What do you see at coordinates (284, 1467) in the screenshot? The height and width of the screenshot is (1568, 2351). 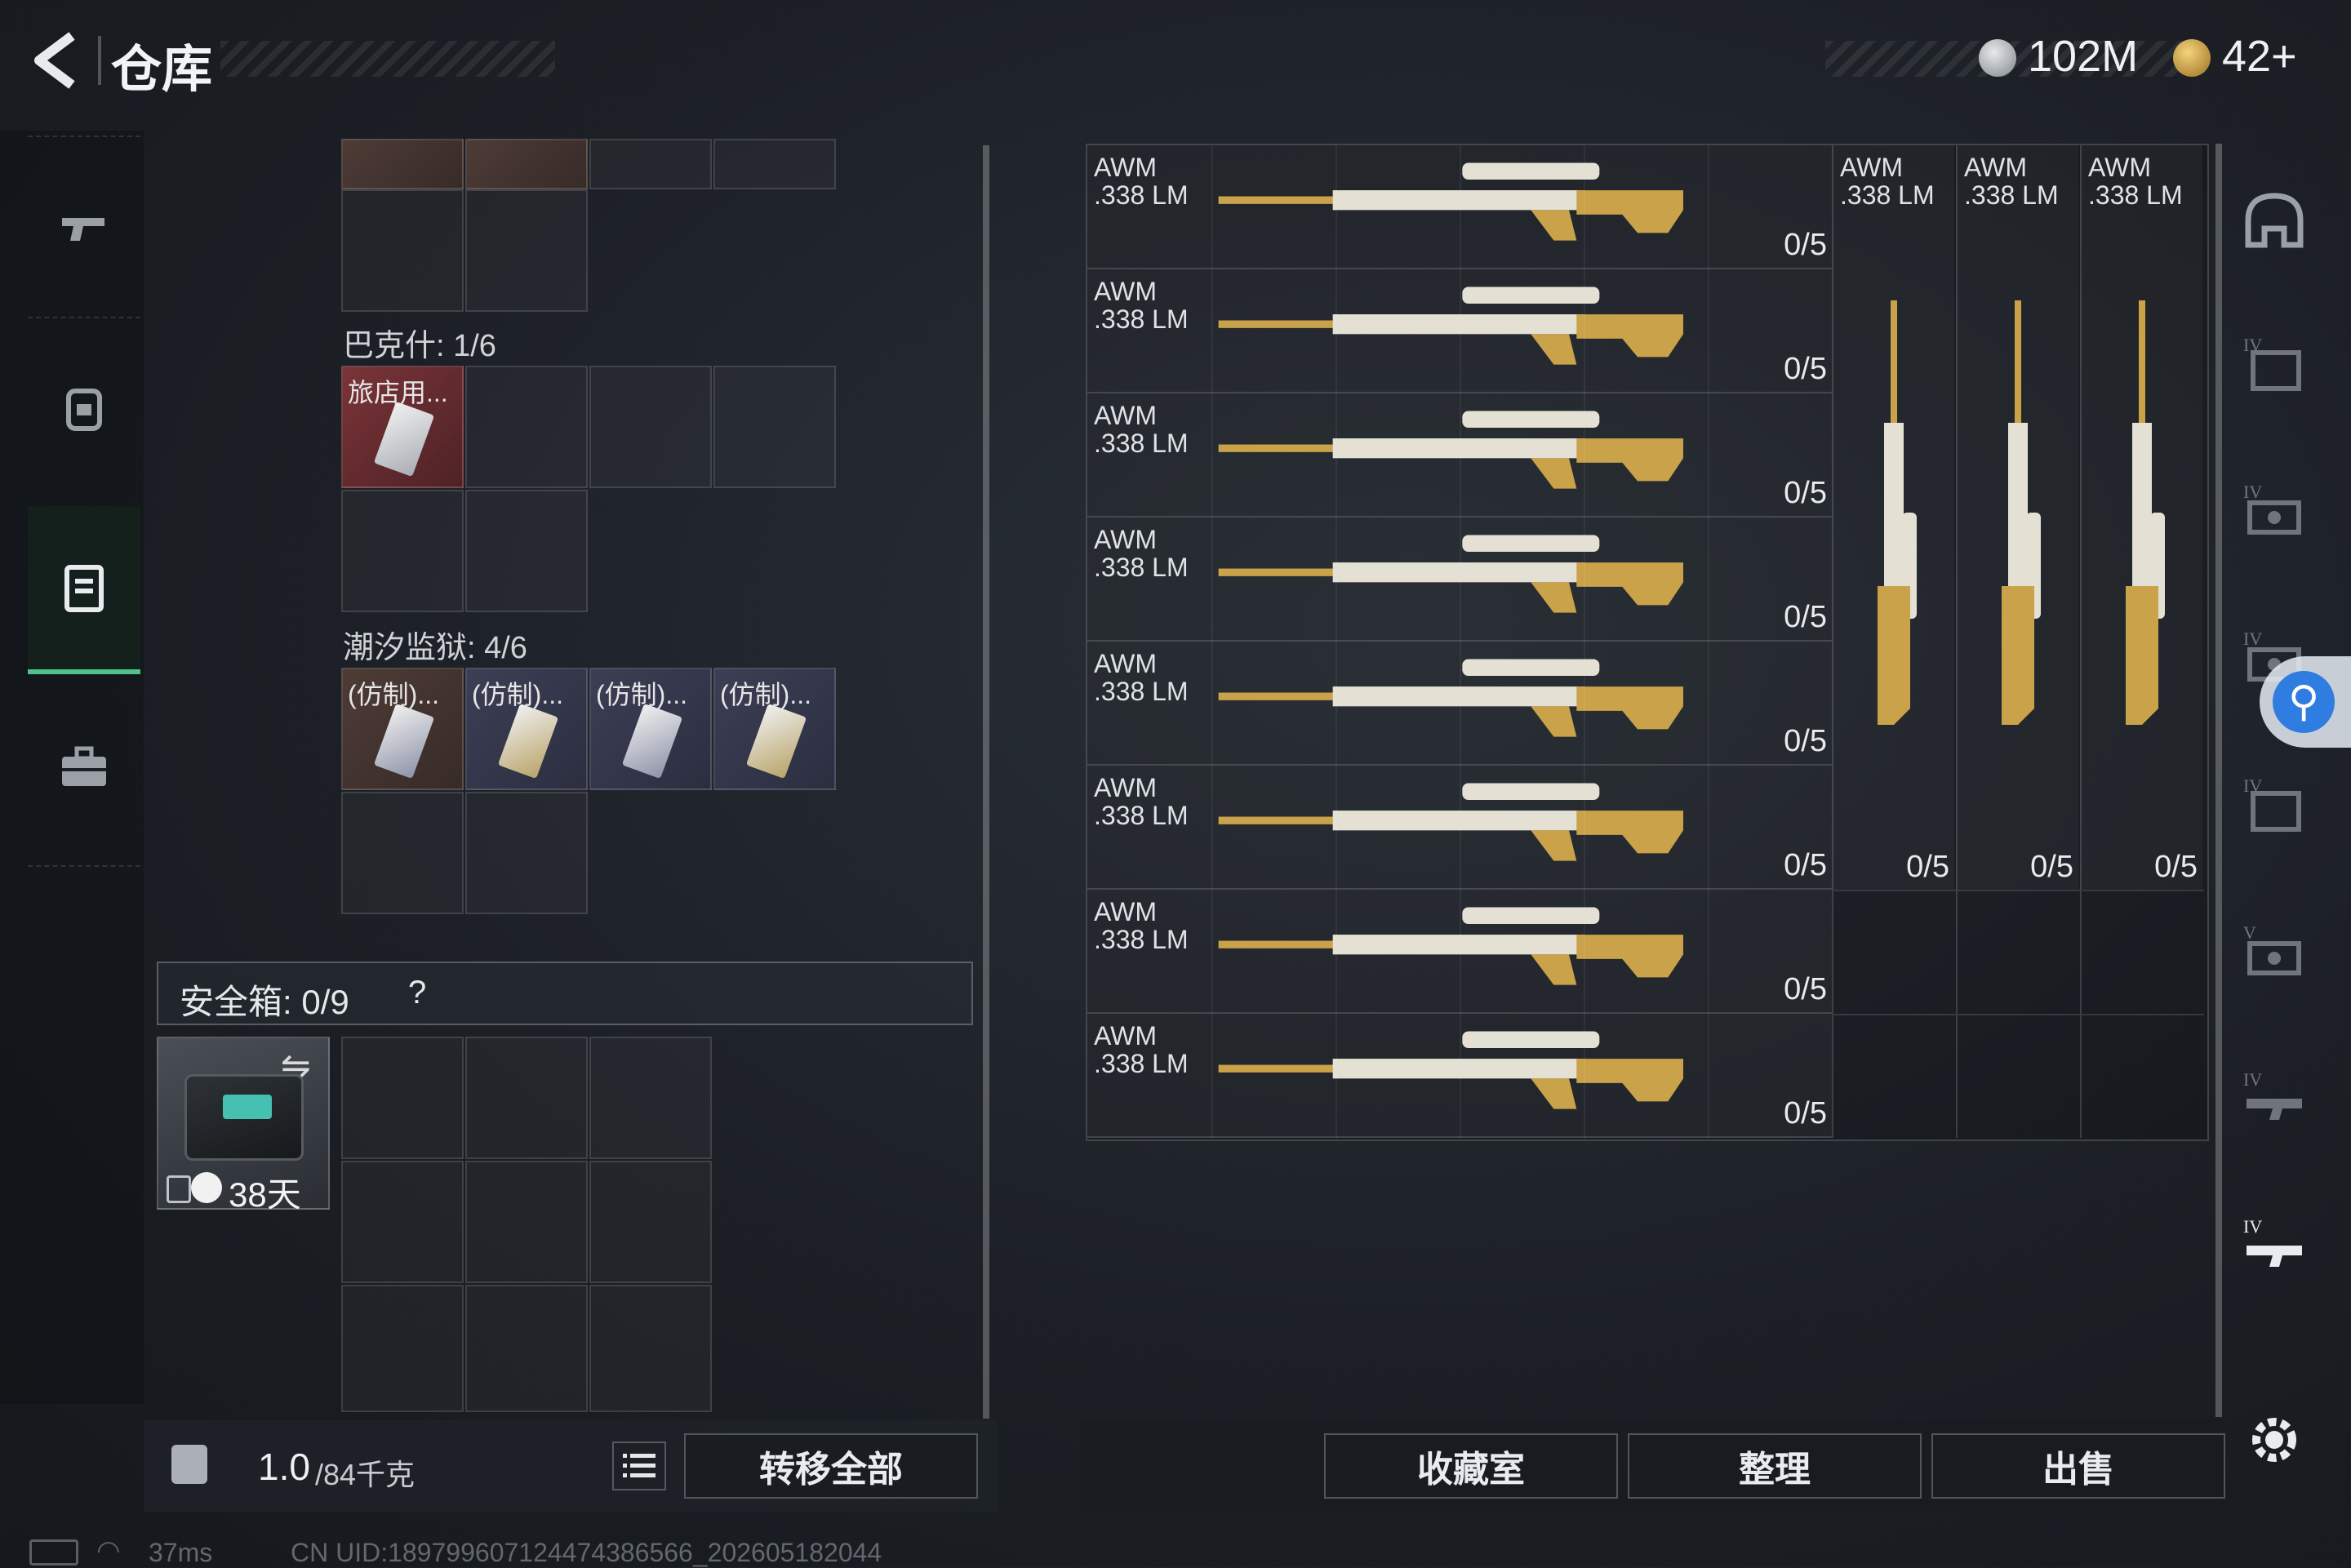 I see `weight-value: 1.0` at bounding box center [284, 1467].